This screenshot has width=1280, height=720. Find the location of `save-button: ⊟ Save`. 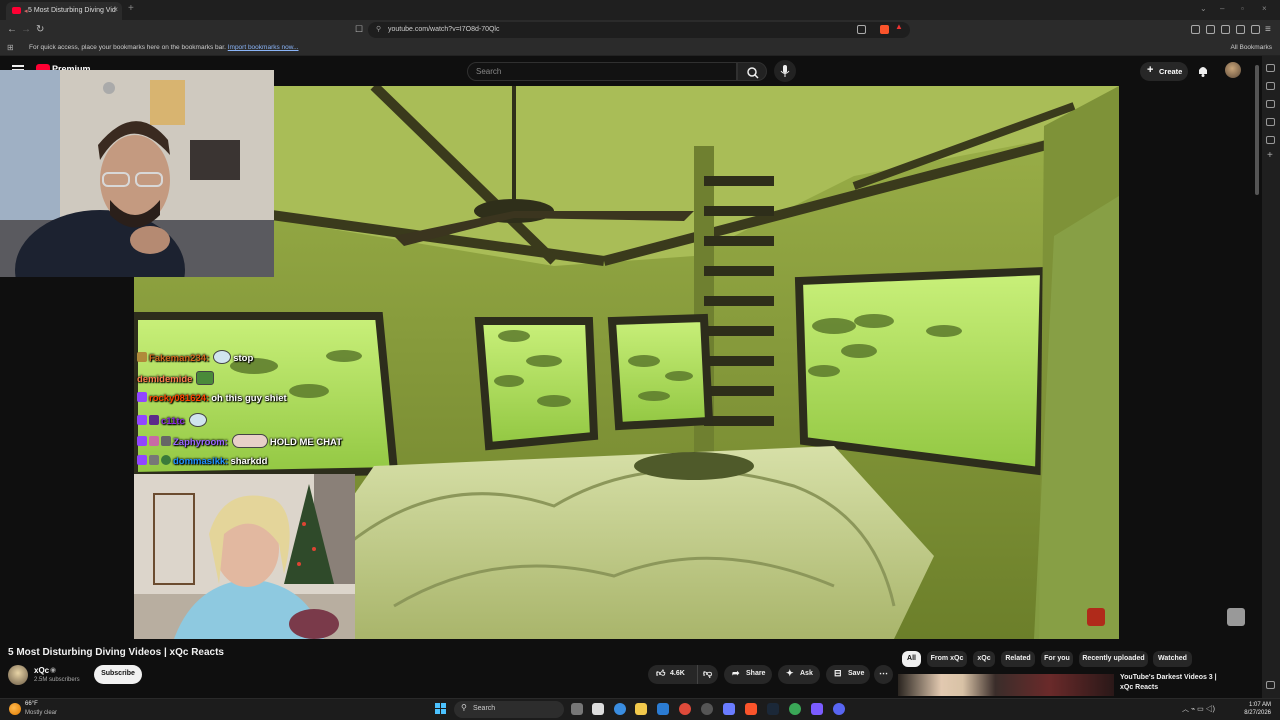

save-button: ⊟ Save is located at coordinates (848, 674).